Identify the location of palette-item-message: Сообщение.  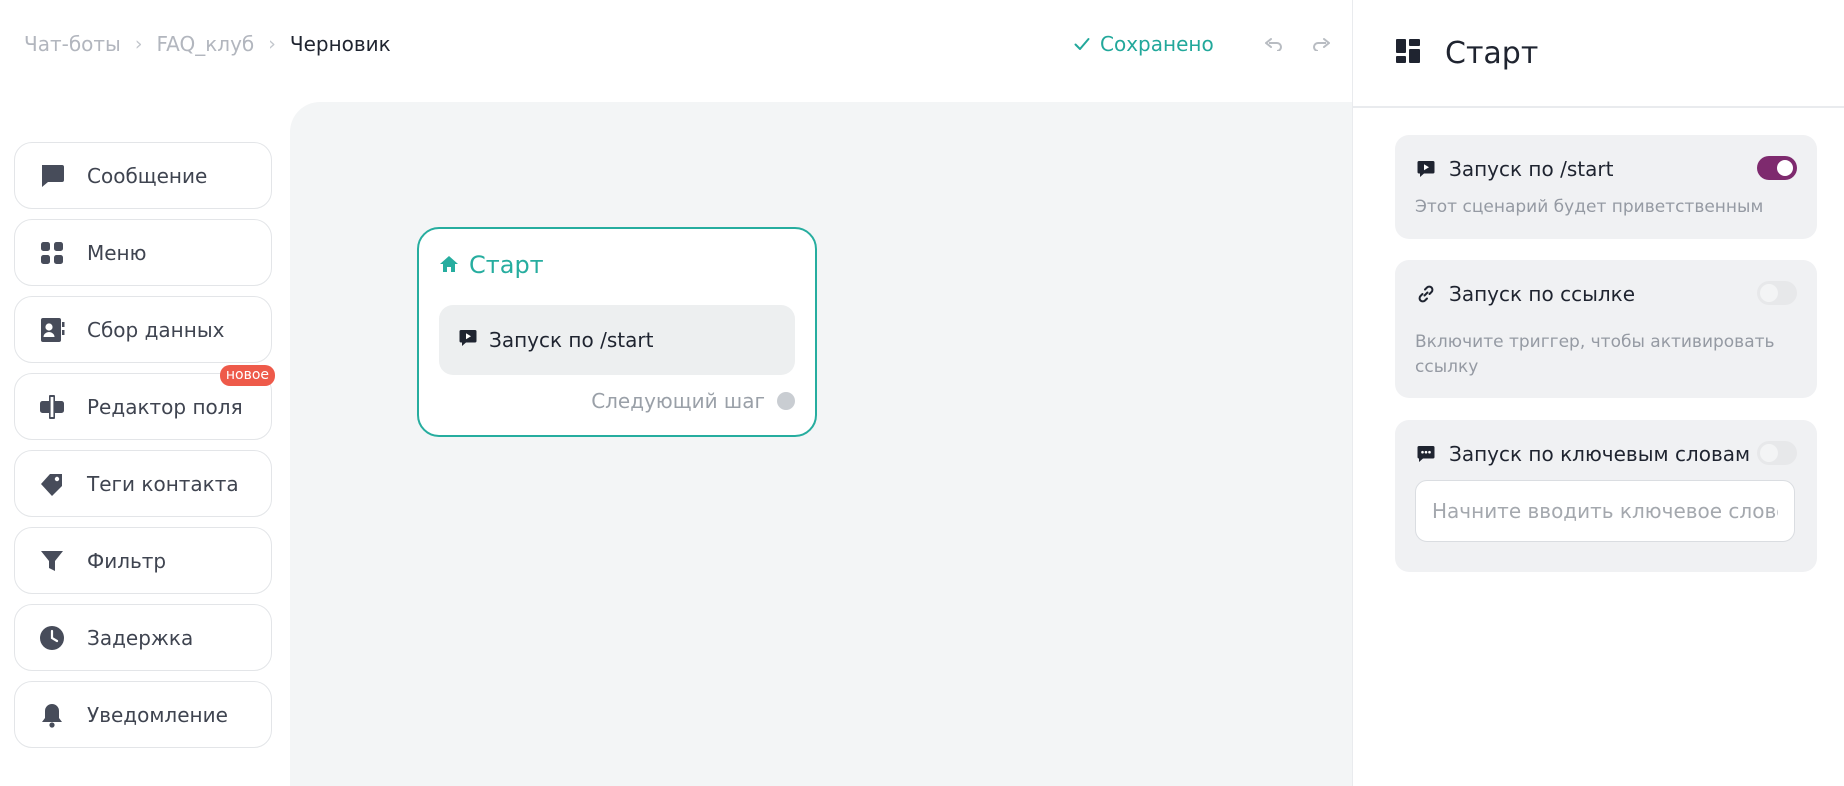
(143, 175).